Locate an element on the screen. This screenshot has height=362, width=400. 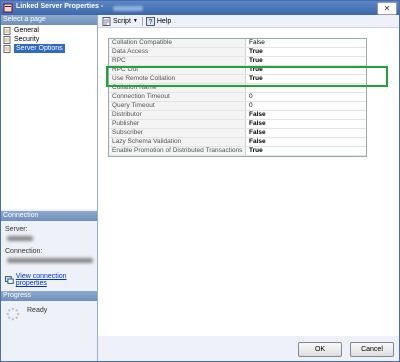
help-icon: ? is located at coordinates (150, 21).